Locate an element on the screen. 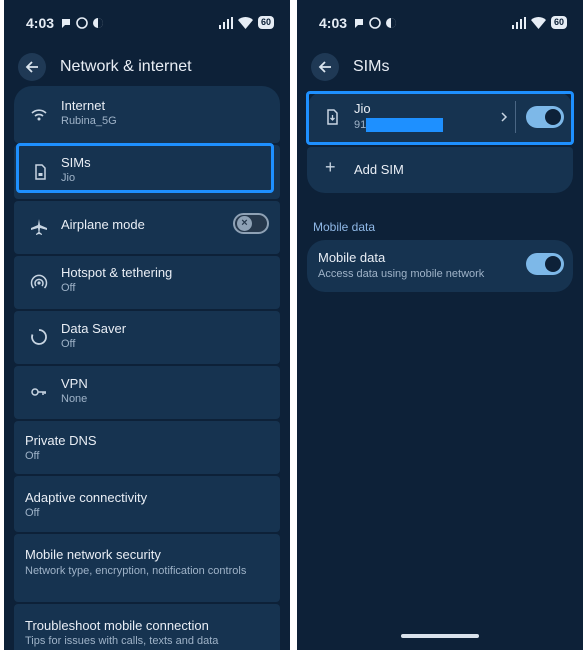 This screenshot has width=587, height=650. airplane-icon is located at coordinates (39, 227).